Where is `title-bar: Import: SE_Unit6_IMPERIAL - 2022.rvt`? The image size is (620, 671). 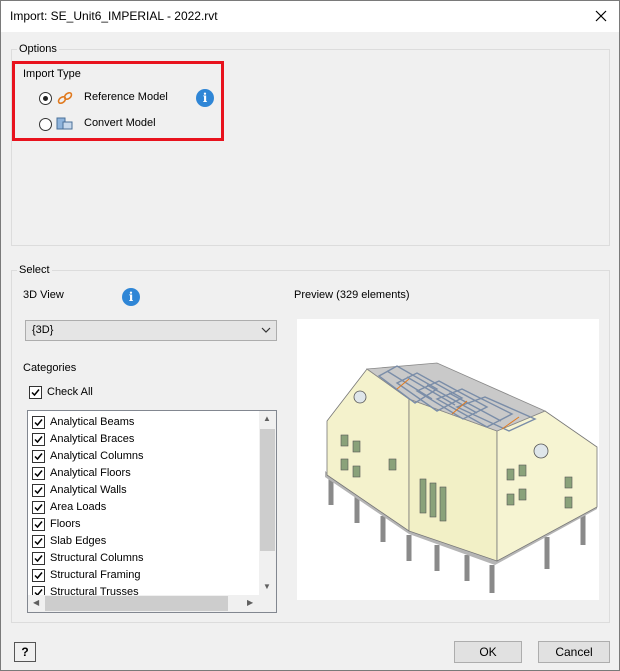
title-bar: Import: SE_Unit6_IMPERIAL - 2022.rvt is located at coordinates (310, 16).